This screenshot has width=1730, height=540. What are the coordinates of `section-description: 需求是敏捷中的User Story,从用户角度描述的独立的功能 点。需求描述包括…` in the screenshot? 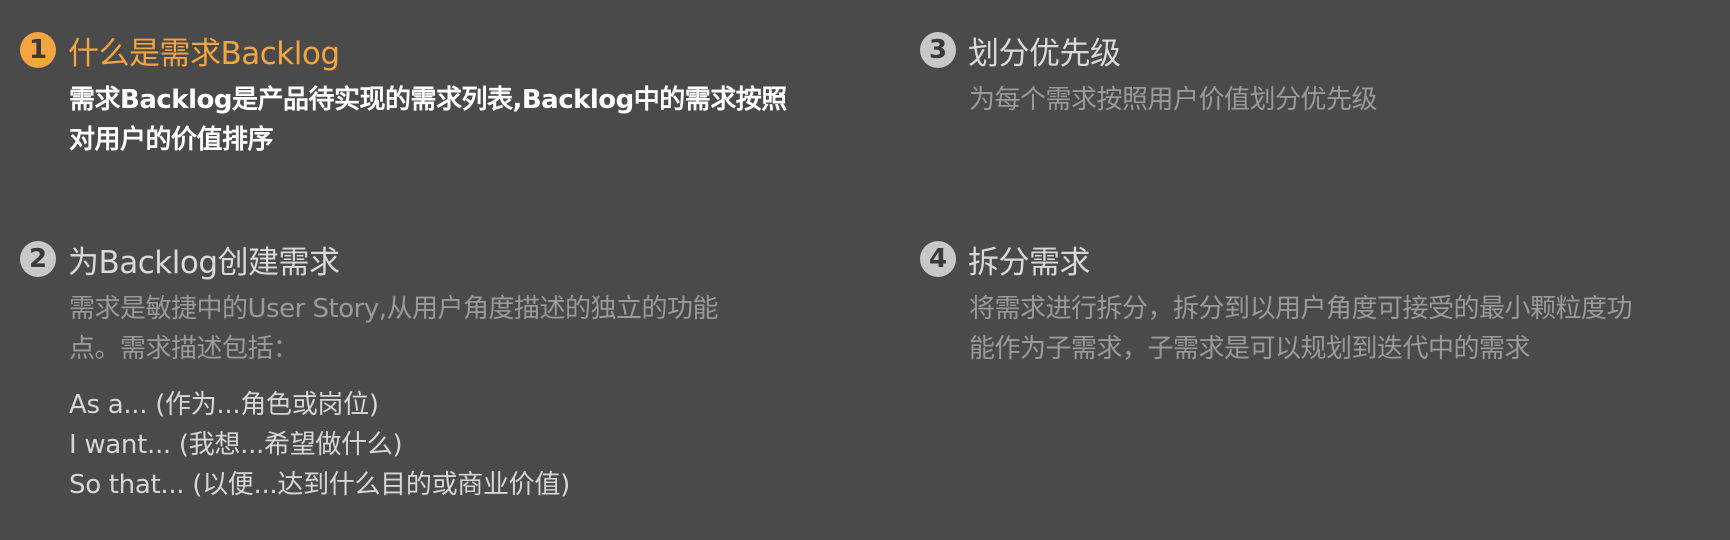 It's located at (474, 329).